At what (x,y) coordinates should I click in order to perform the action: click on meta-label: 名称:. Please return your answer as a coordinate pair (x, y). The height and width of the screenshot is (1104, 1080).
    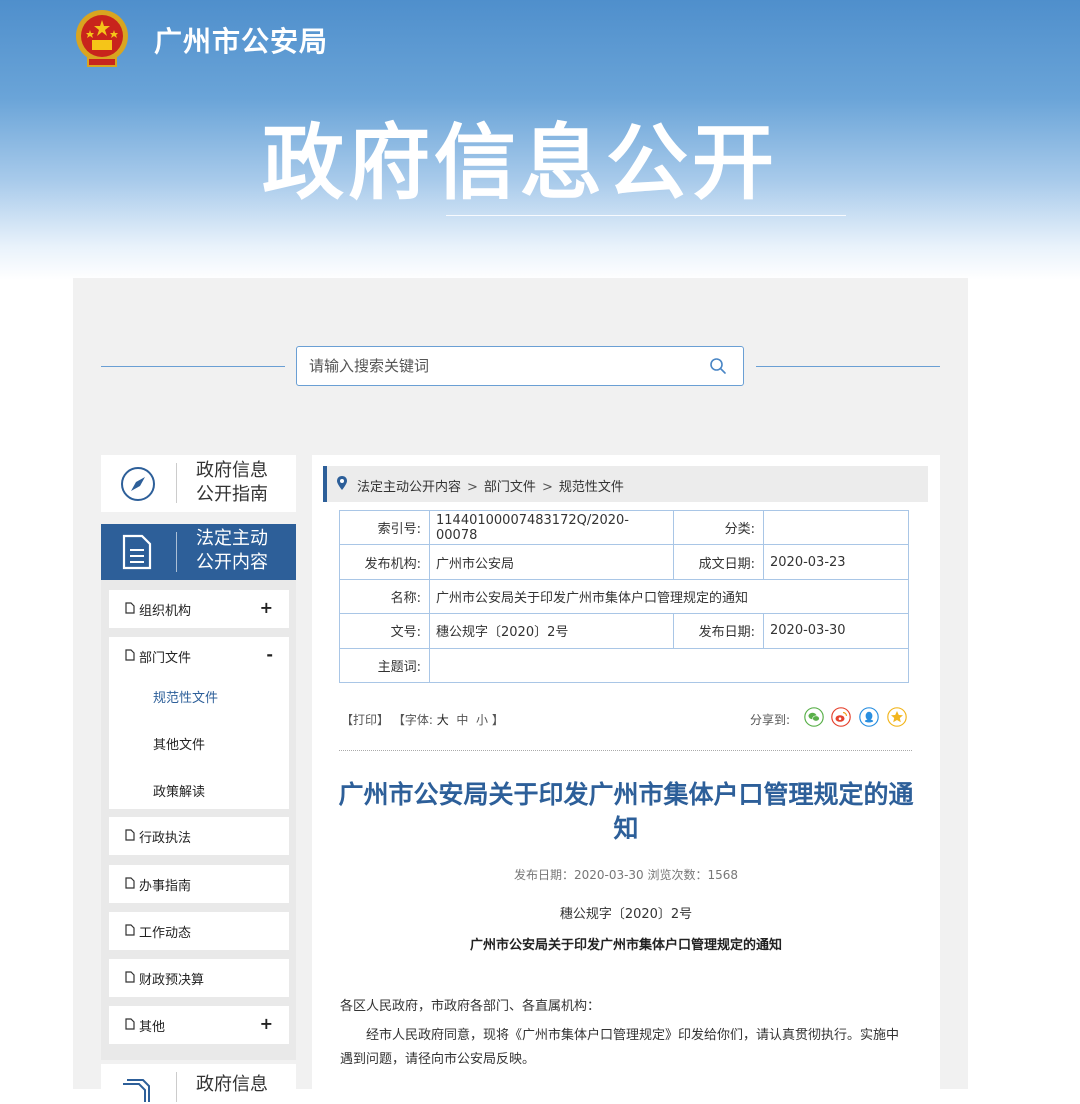
    Looking at the image, I should click on (384, 596).